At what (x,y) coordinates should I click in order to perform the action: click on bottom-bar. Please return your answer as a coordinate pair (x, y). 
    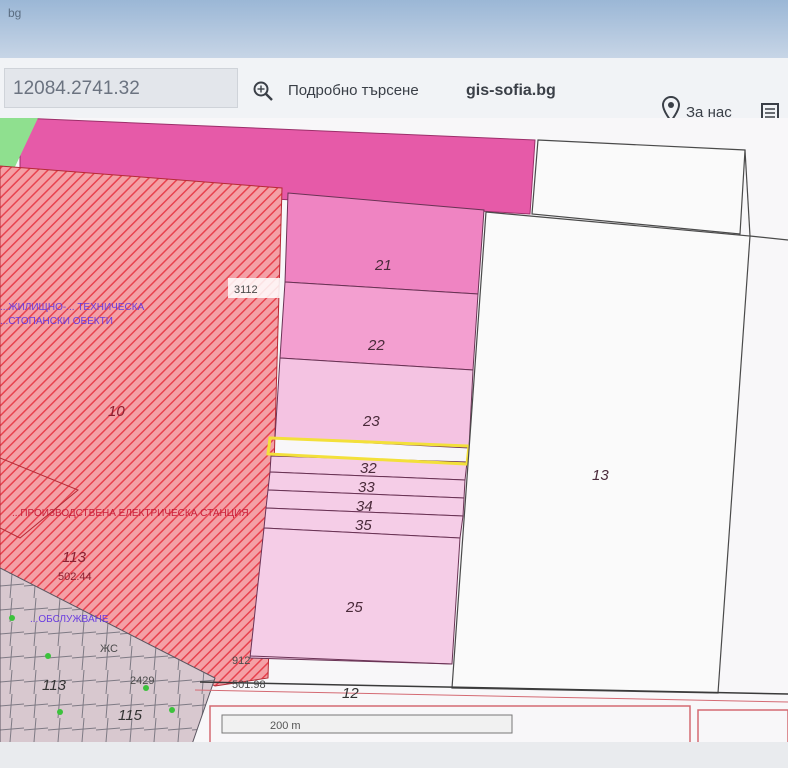
    Looking at the image, I should click on (394, 755).